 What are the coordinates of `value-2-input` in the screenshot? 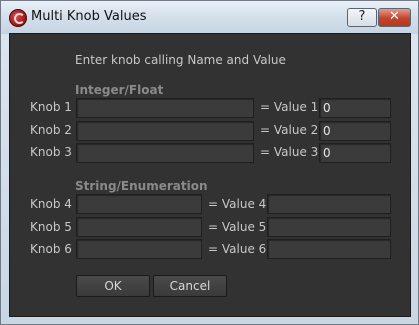 It's located at (355, 131).